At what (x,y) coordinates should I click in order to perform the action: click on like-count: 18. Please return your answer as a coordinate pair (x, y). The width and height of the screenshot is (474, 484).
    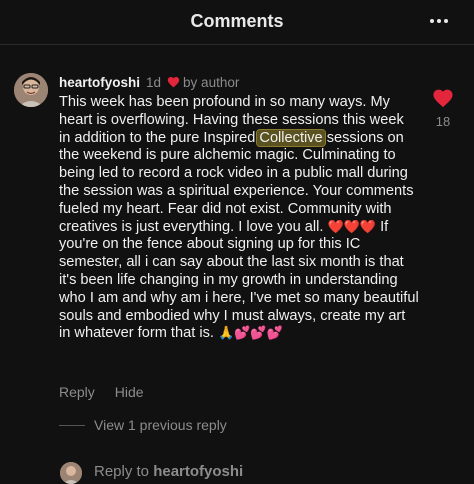
    Looking at the image, I should click on (443, 121).